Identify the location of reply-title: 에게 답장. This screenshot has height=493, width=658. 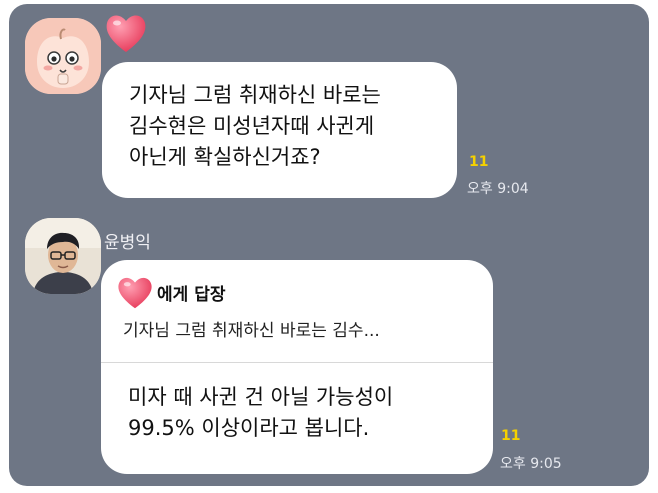
(191, 294).